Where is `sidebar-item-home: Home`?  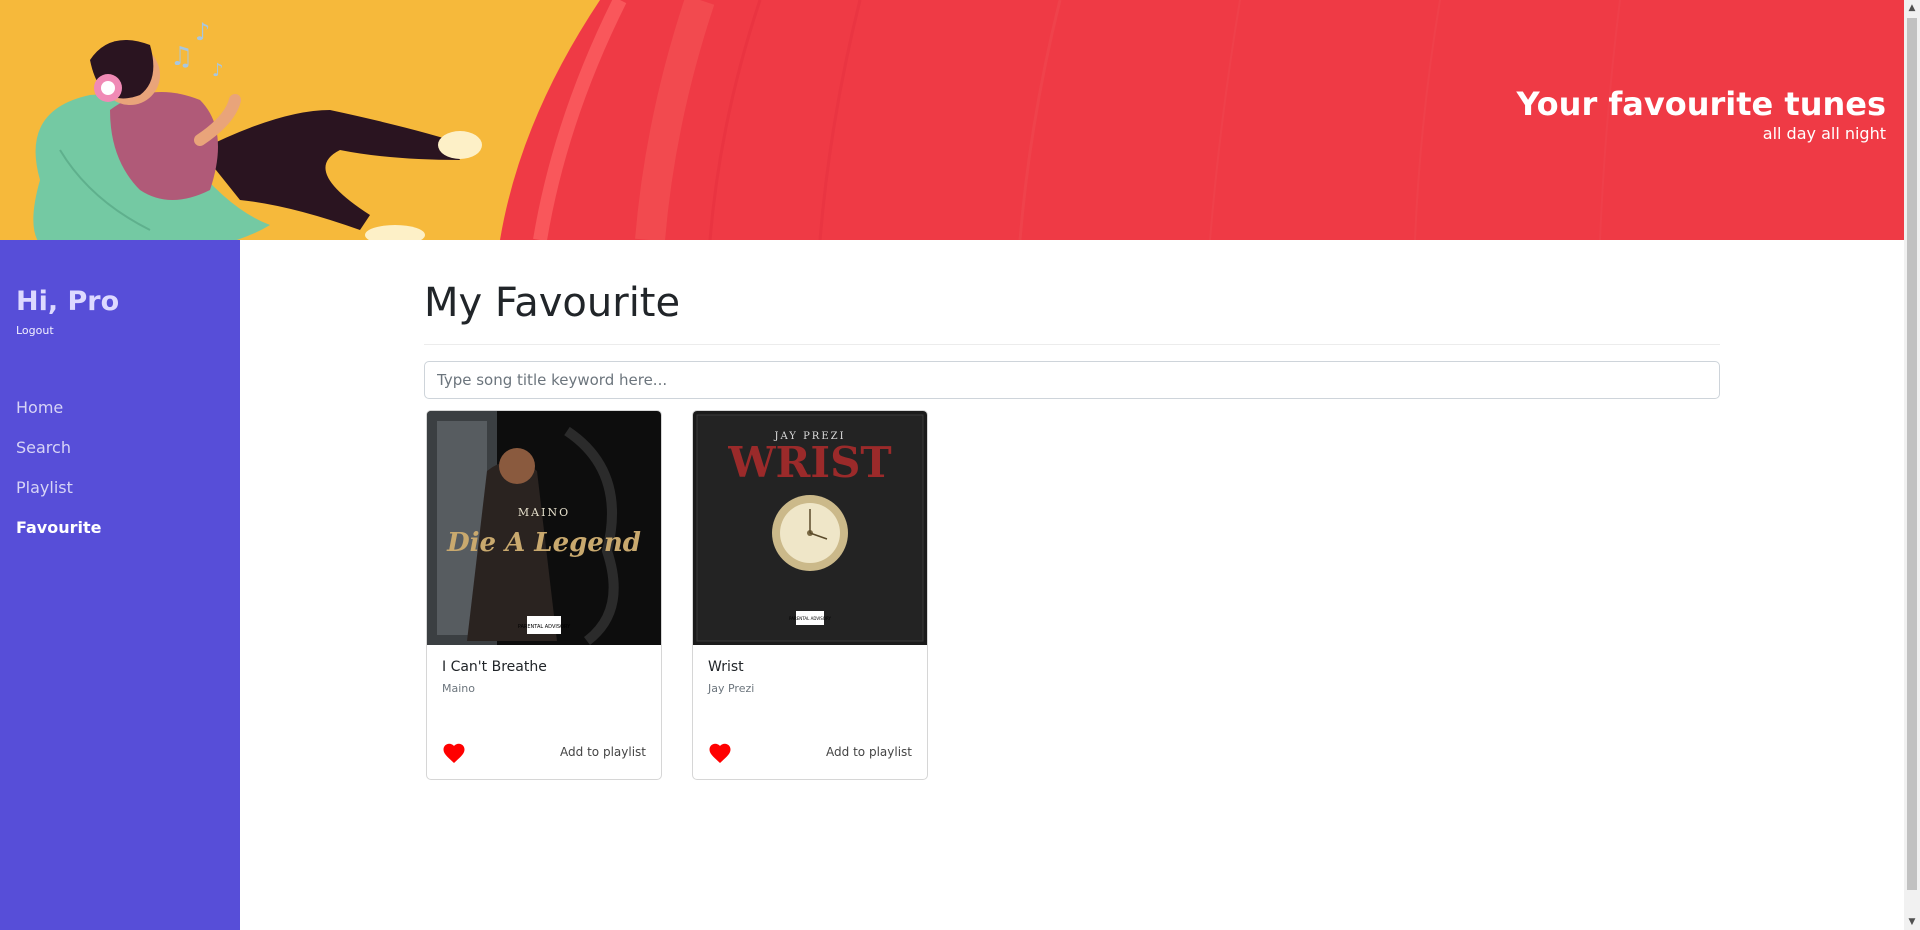 sidebar-item-home: Home is located at coordinates (58, 408).